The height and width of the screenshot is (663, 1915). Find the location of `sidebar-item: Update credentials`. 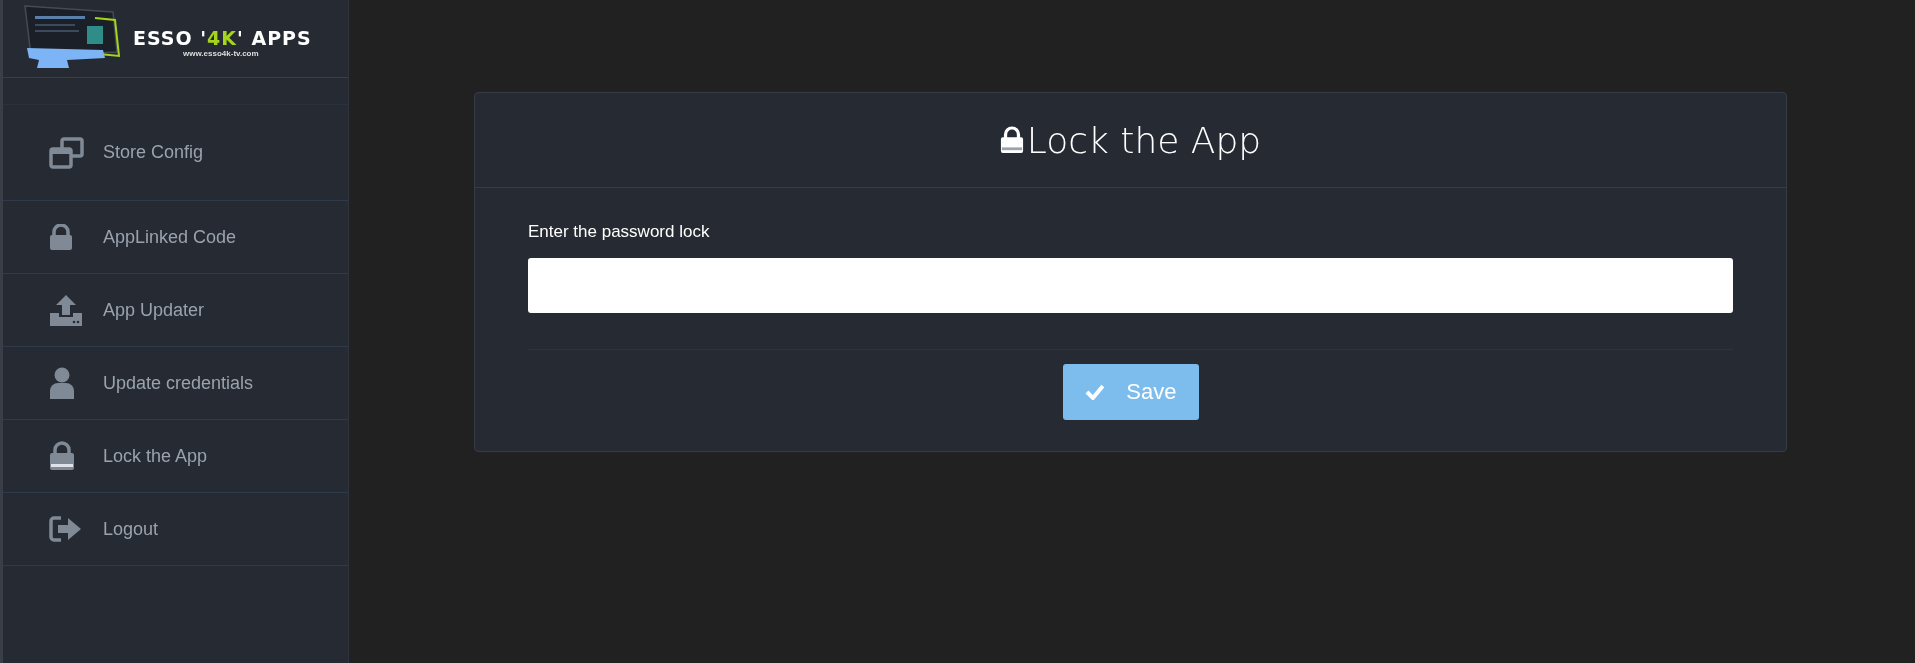

sidebar-item: Update credentials is located at coordinates (175, 383).